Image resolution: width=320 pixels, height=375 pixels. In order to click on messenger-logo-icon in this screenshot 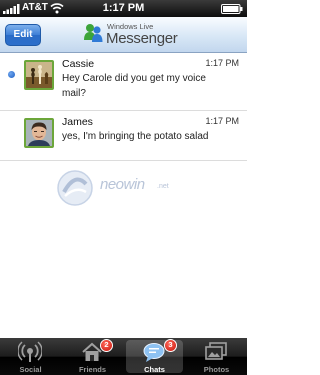, I will do `click(93, 33)`.